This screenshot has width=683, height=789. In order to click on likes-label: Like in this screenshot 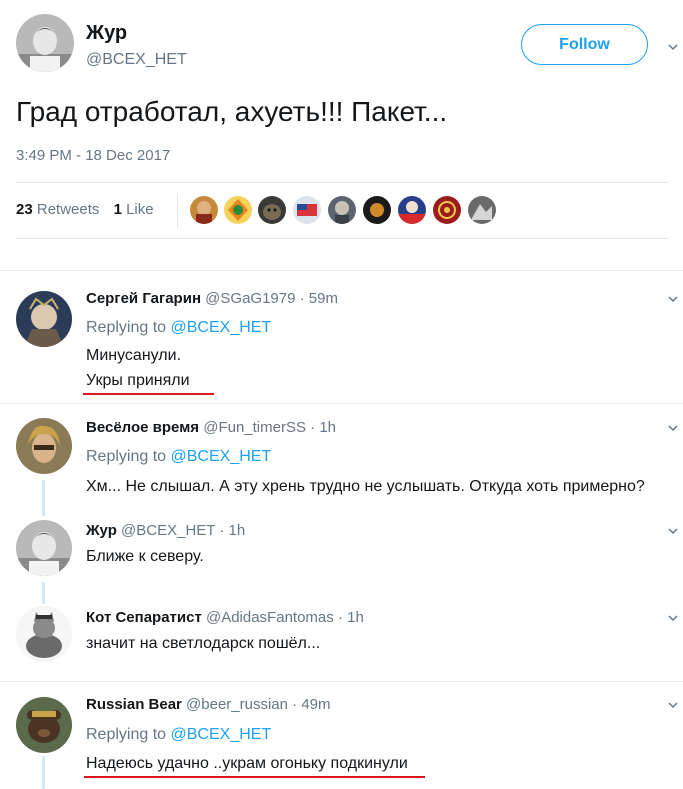, I will do `click(140, 209)`.